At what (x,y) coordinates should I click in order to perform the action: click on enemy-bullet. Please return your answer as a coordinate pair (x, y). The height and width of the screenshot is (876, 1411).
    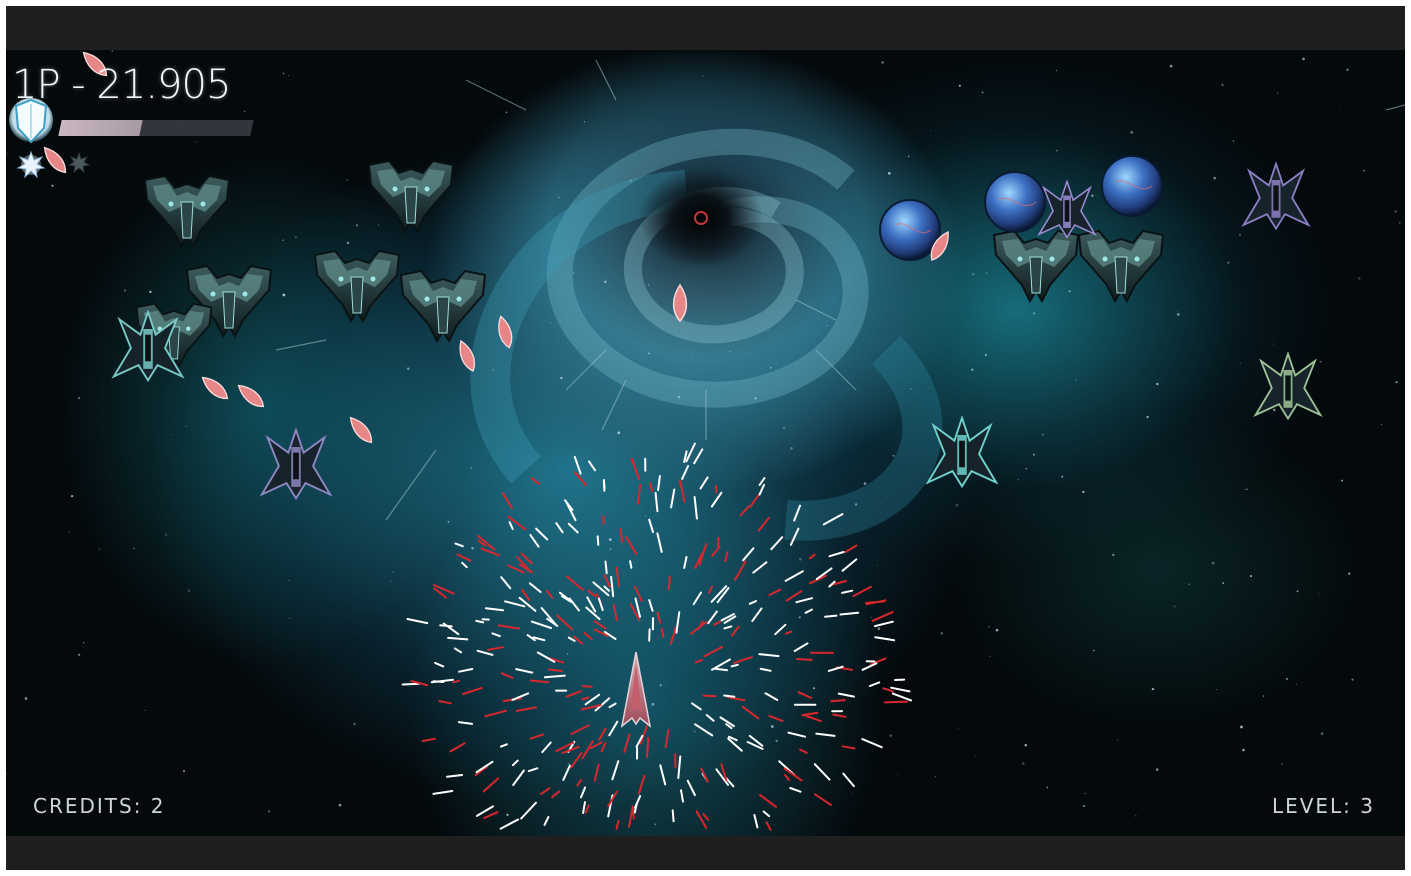
    Looking at the image, I should click on (215, 388).